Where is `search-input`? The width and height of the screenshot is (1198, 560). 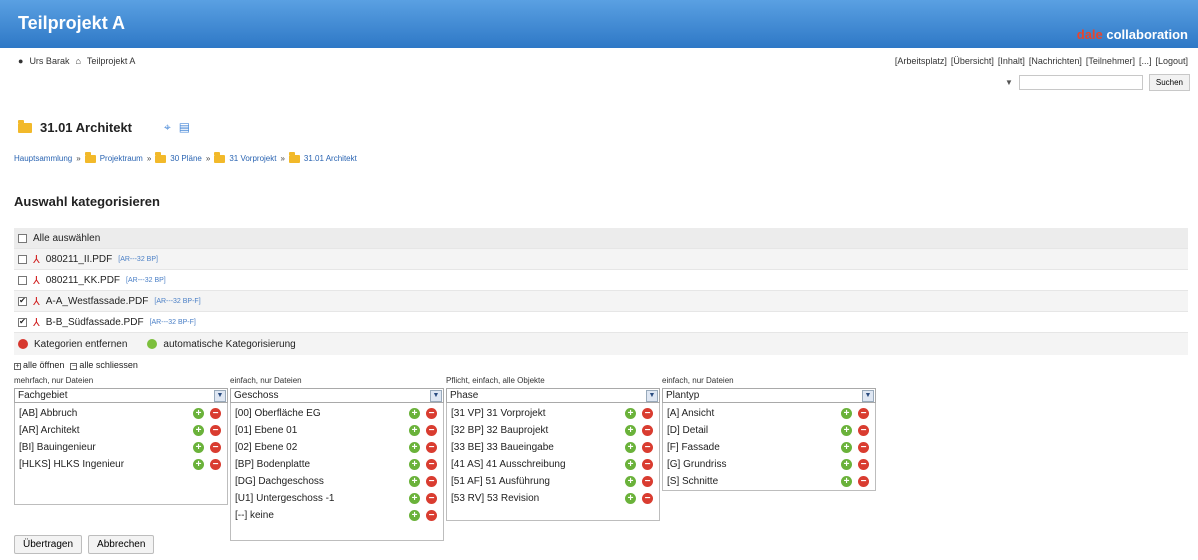
search-input is located at coordinates (1080, 82).